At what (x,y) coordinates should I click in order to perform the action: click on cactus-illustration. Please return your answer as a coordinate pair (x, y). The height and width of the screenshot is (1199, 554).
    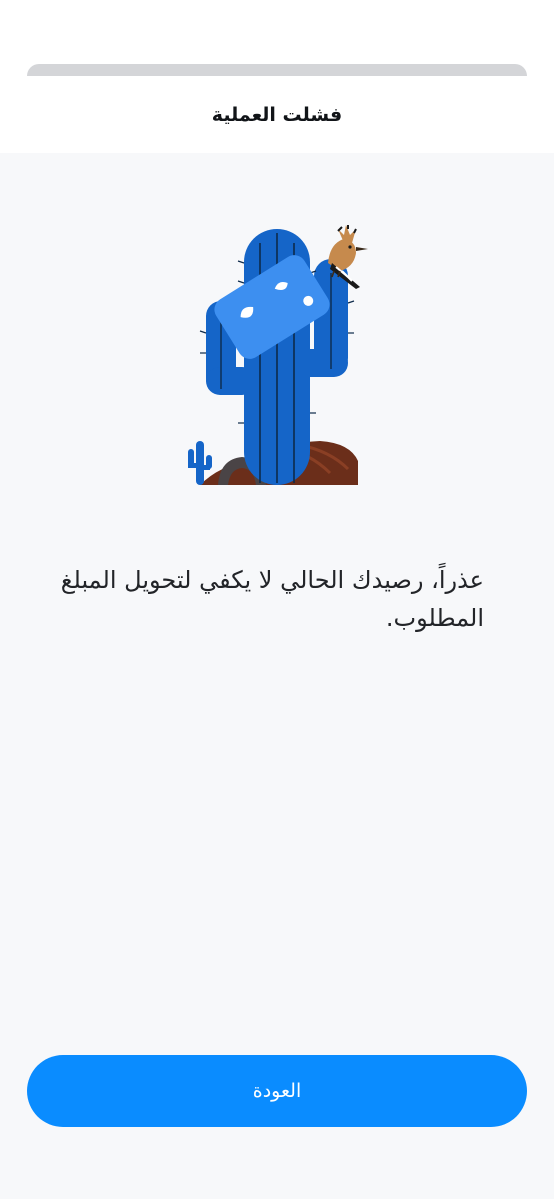
    Looking at the image, I should click on (278, 355).